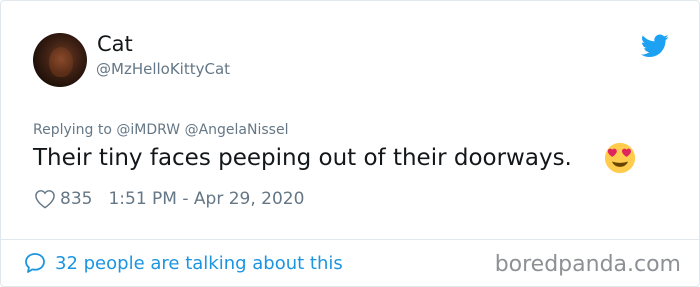  I want to click on avatar-face, so click(61, 62).